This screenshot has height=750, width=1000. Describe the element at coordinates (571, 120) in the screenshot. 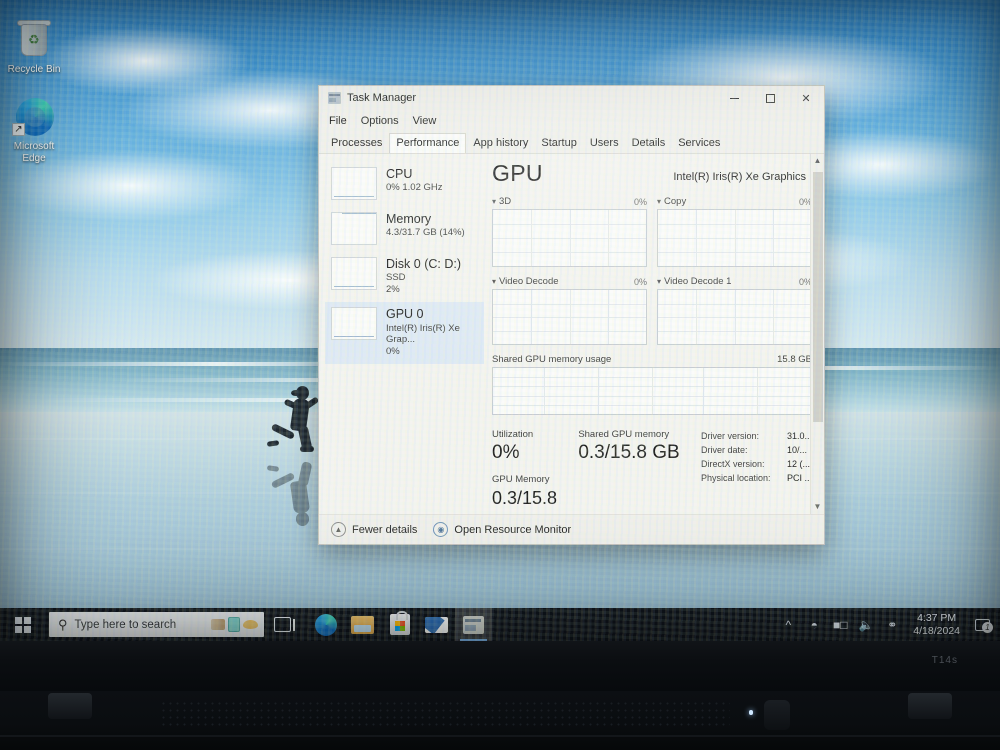

I see `menu-bar: File Options View` at that location.